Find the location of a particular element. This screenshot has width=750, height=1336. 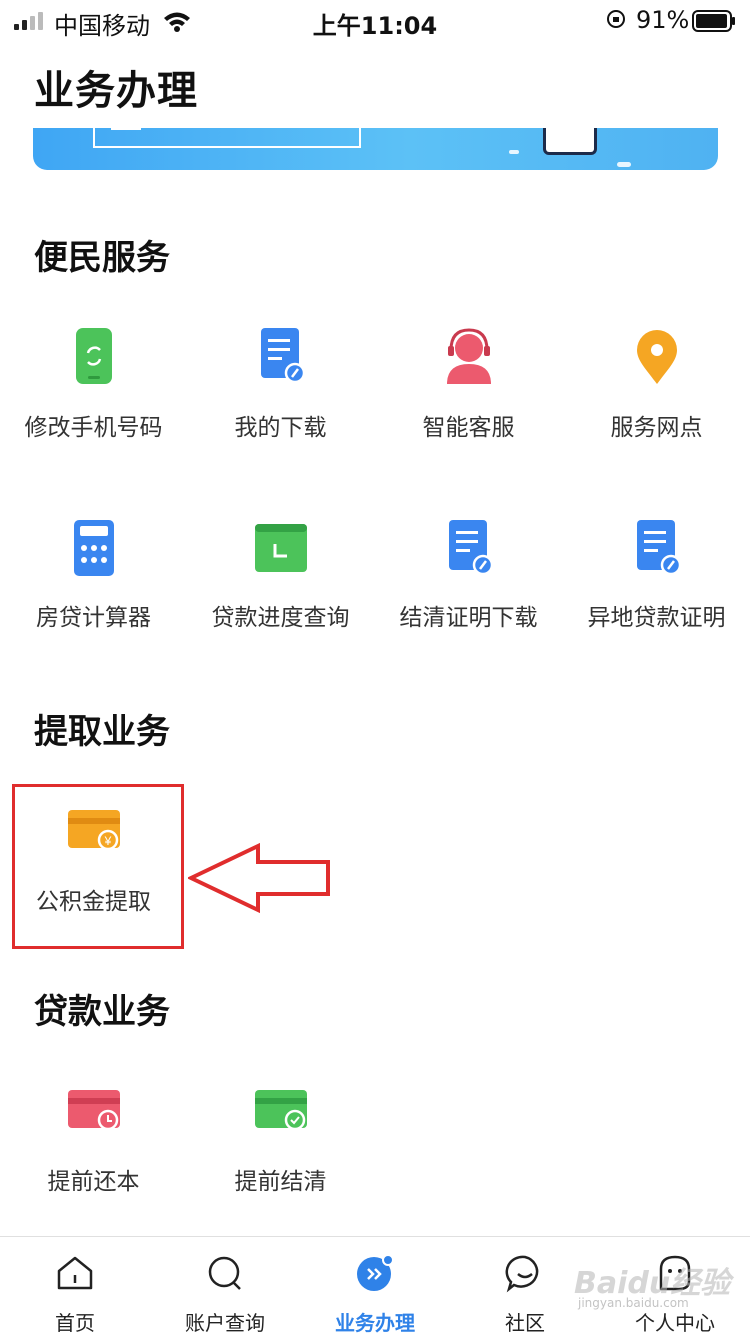

section-title-loan: 贷款业务 is located at coordinates (102, 1012).